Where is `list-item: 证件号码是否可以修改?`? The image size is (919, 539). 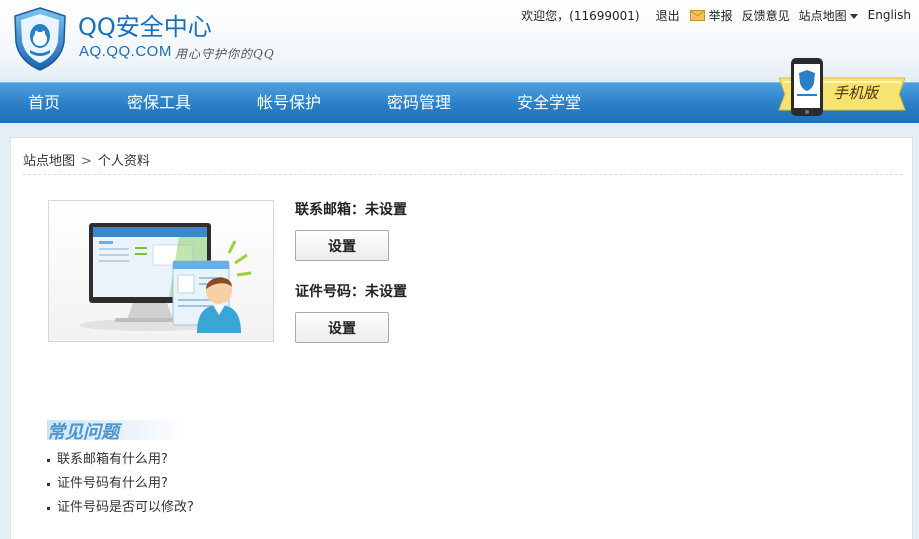 list-item: 证件号码是否可以修改? is located at coordinates (120, 508).